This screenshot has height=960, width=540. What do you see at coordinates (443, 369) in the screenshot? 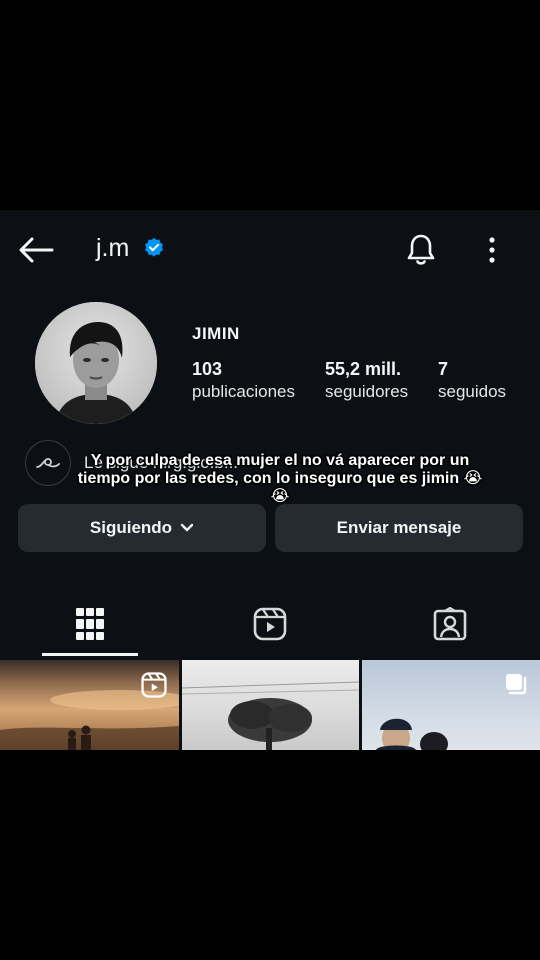
I see `stat-following-value: 7` at bounding box center [443, 369].